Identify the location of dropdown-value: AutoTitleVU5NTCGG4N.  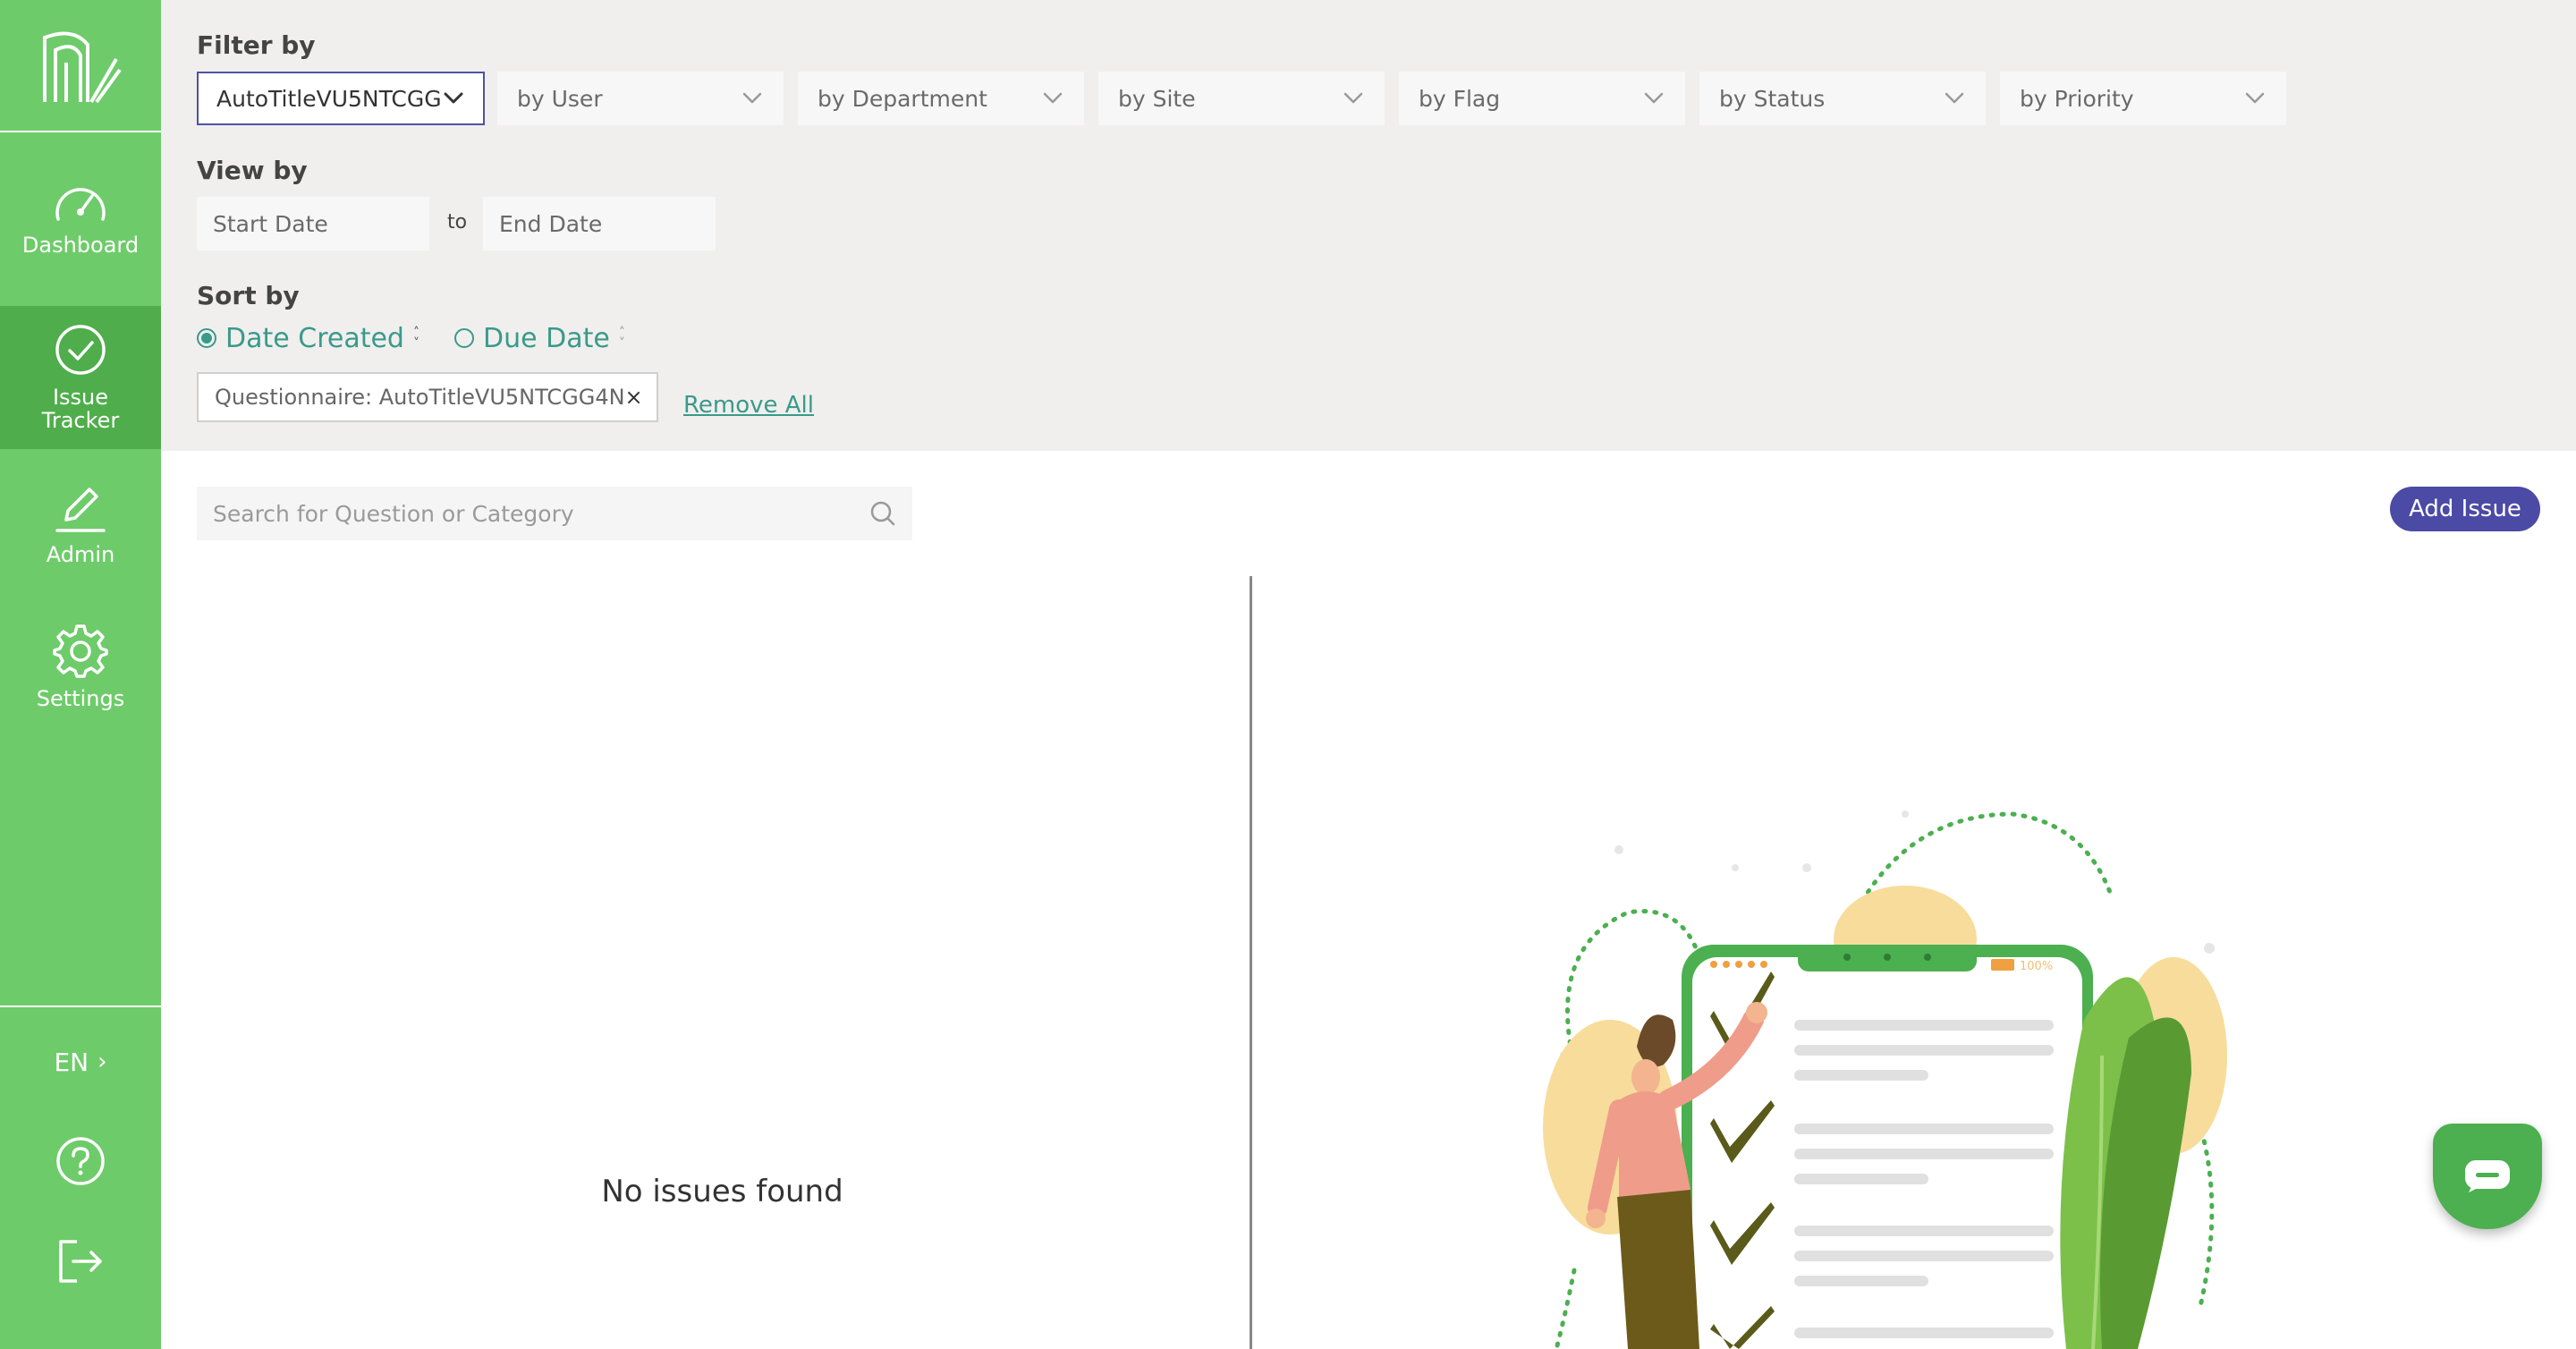
(329, 98).